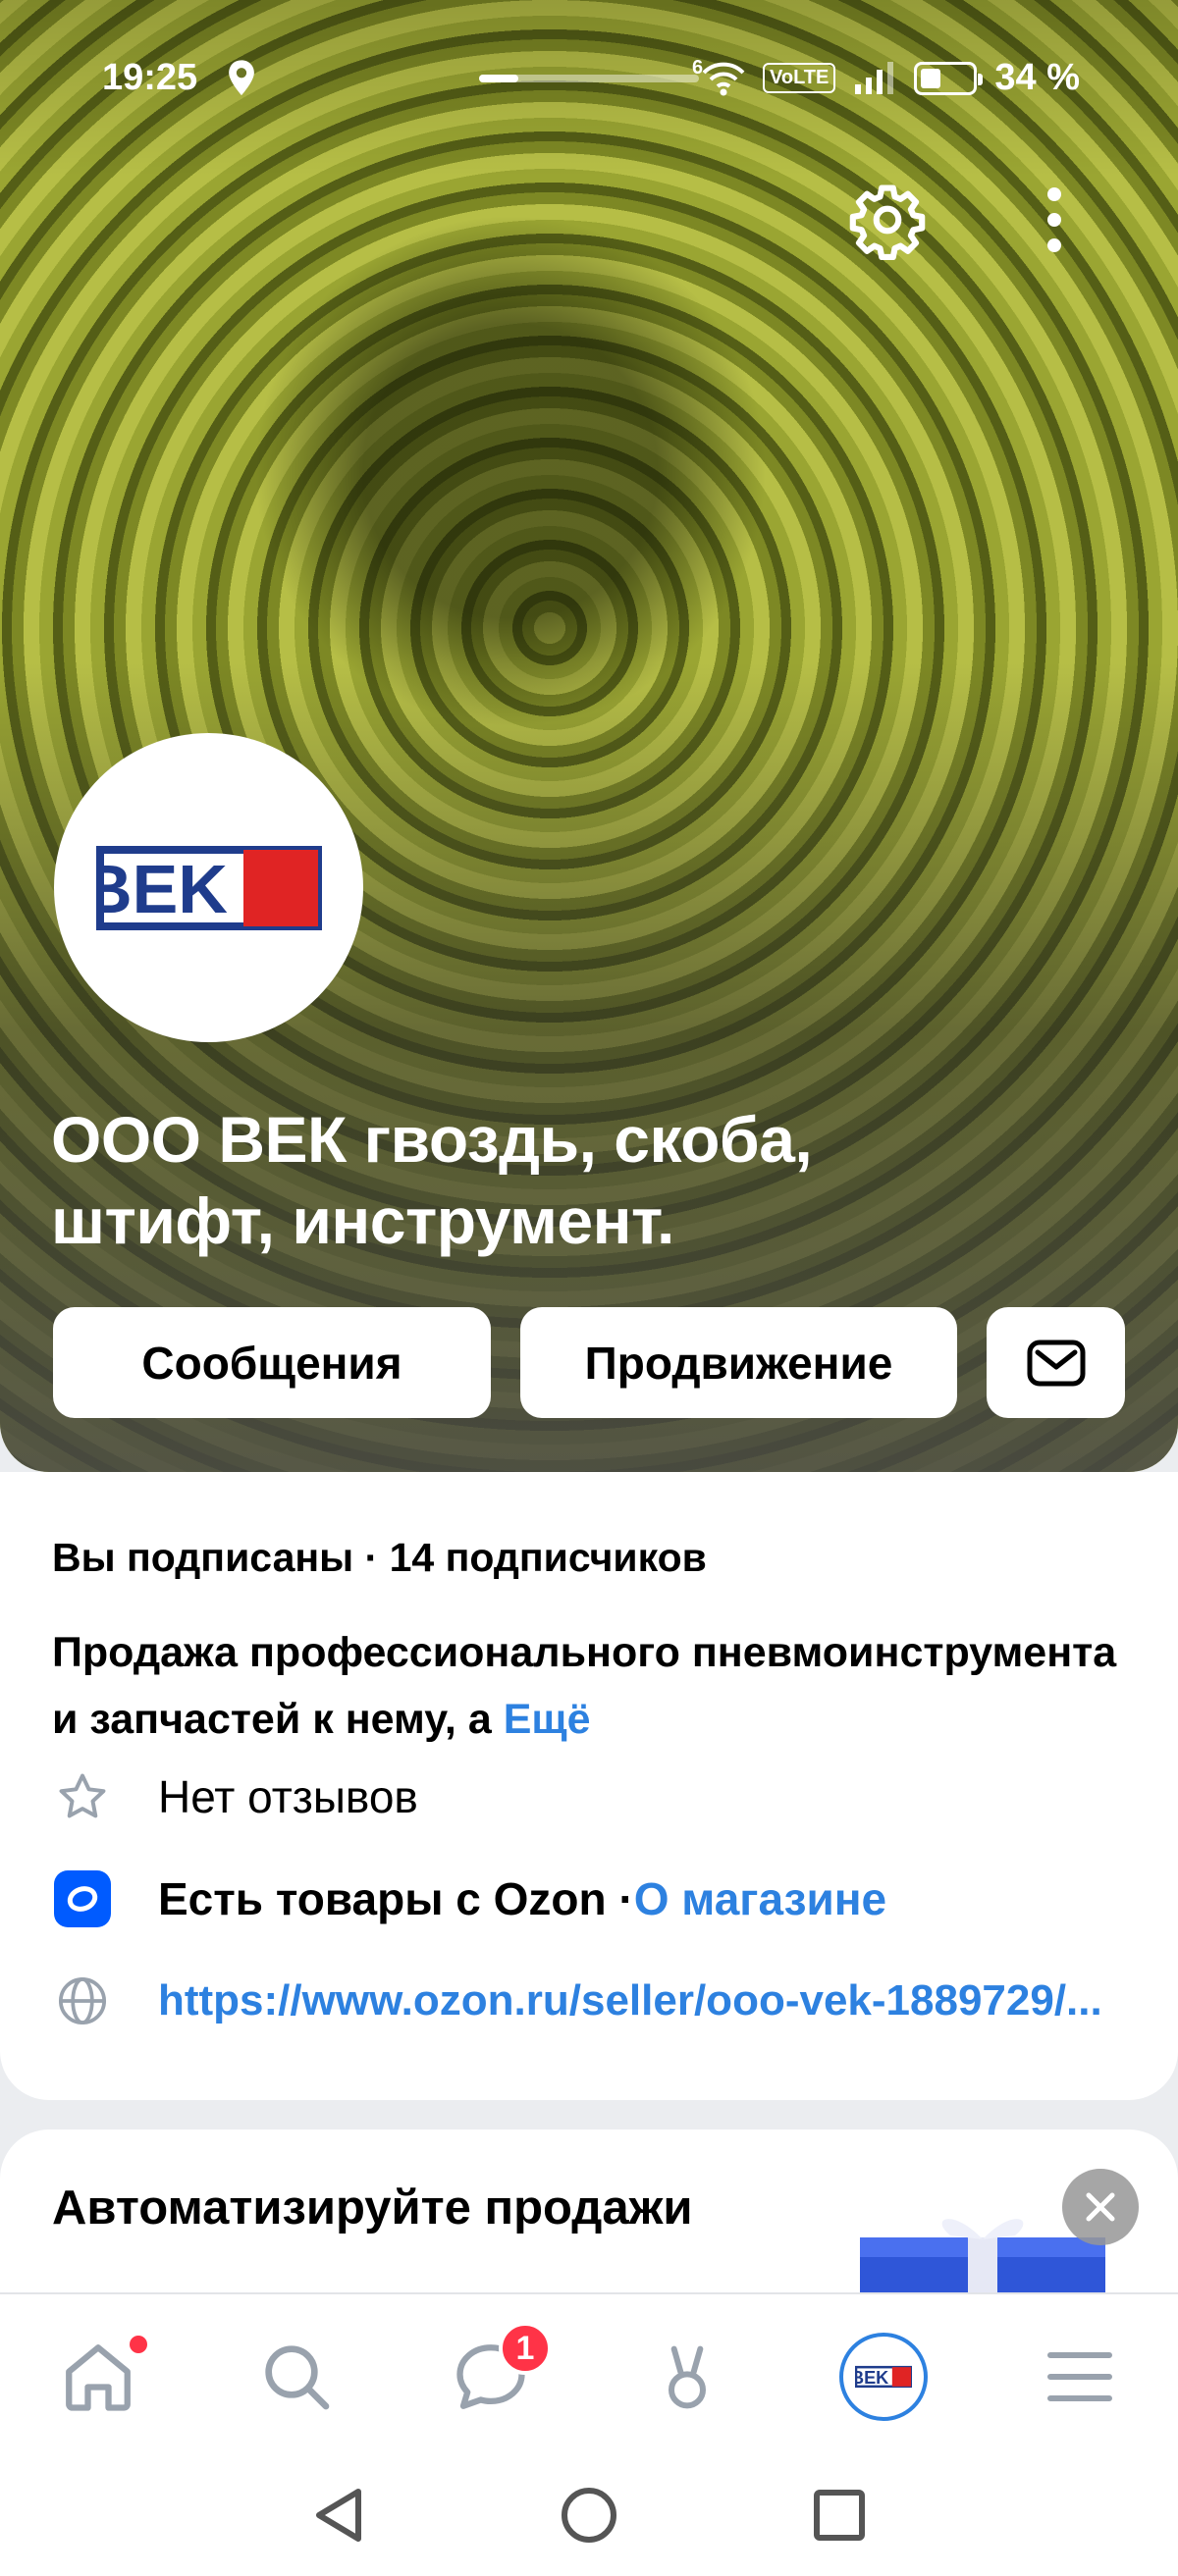 The width and height of the screenshot is (1178, 2576). I want to click on circle-home-icon, so click(589, 2515).